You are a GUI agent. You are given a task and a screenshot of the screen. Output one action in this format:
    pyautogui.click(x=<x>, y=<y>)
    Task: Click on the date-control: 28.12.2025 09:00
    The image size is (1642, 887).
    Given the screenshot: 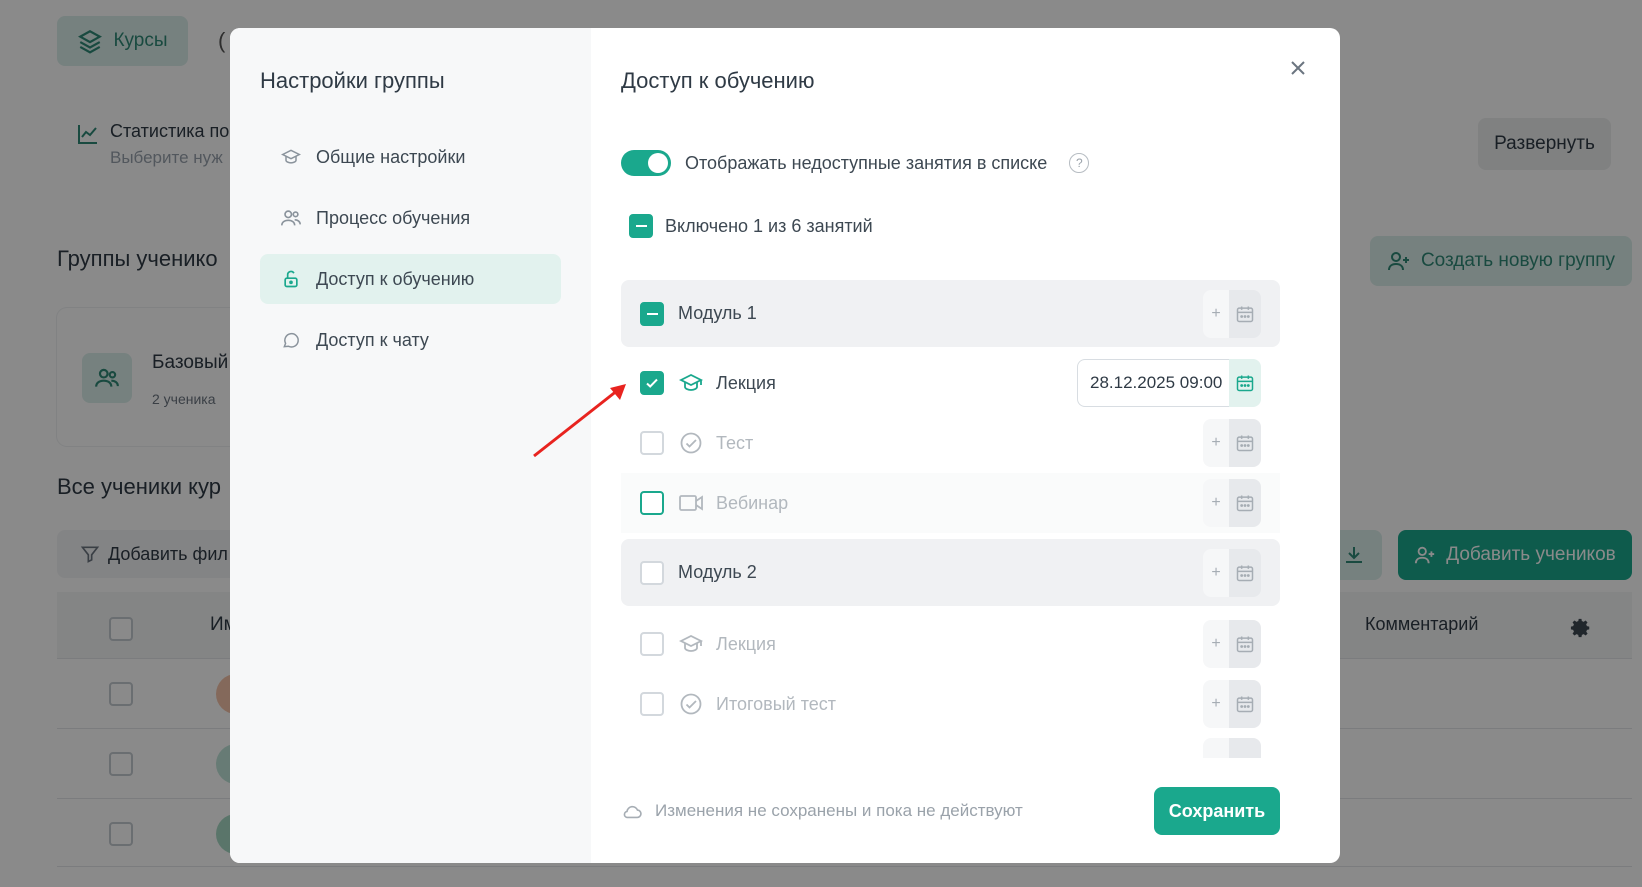 What is the action you would take?
    pyautogui.click(x=1169, y=383)
    